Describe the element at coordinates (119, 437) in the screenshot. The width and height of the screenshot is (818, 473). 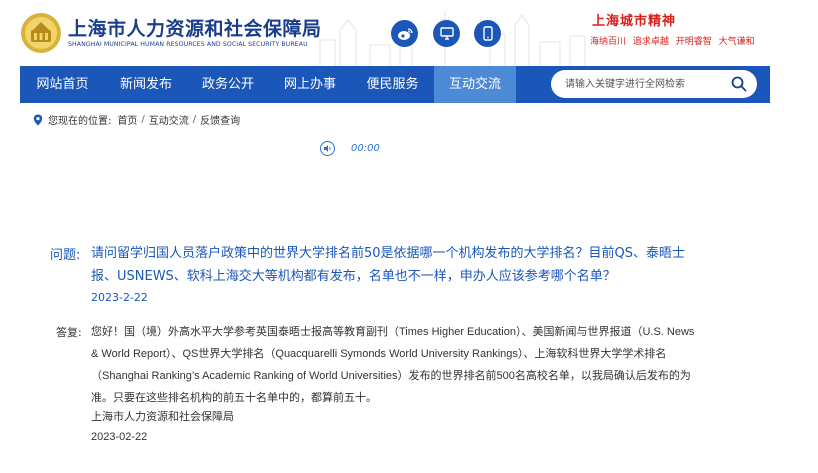
I see `answer-date: 2023-02-22` at that location.